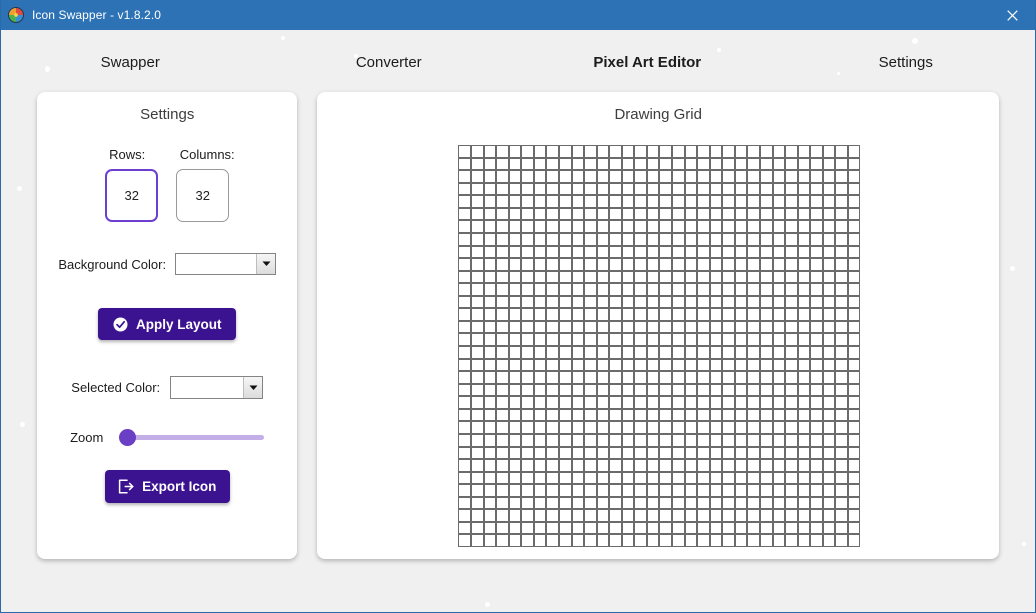 The width and height of the screenshot is (1036, 613). I want to click on close-icon, so click(1012, 15).